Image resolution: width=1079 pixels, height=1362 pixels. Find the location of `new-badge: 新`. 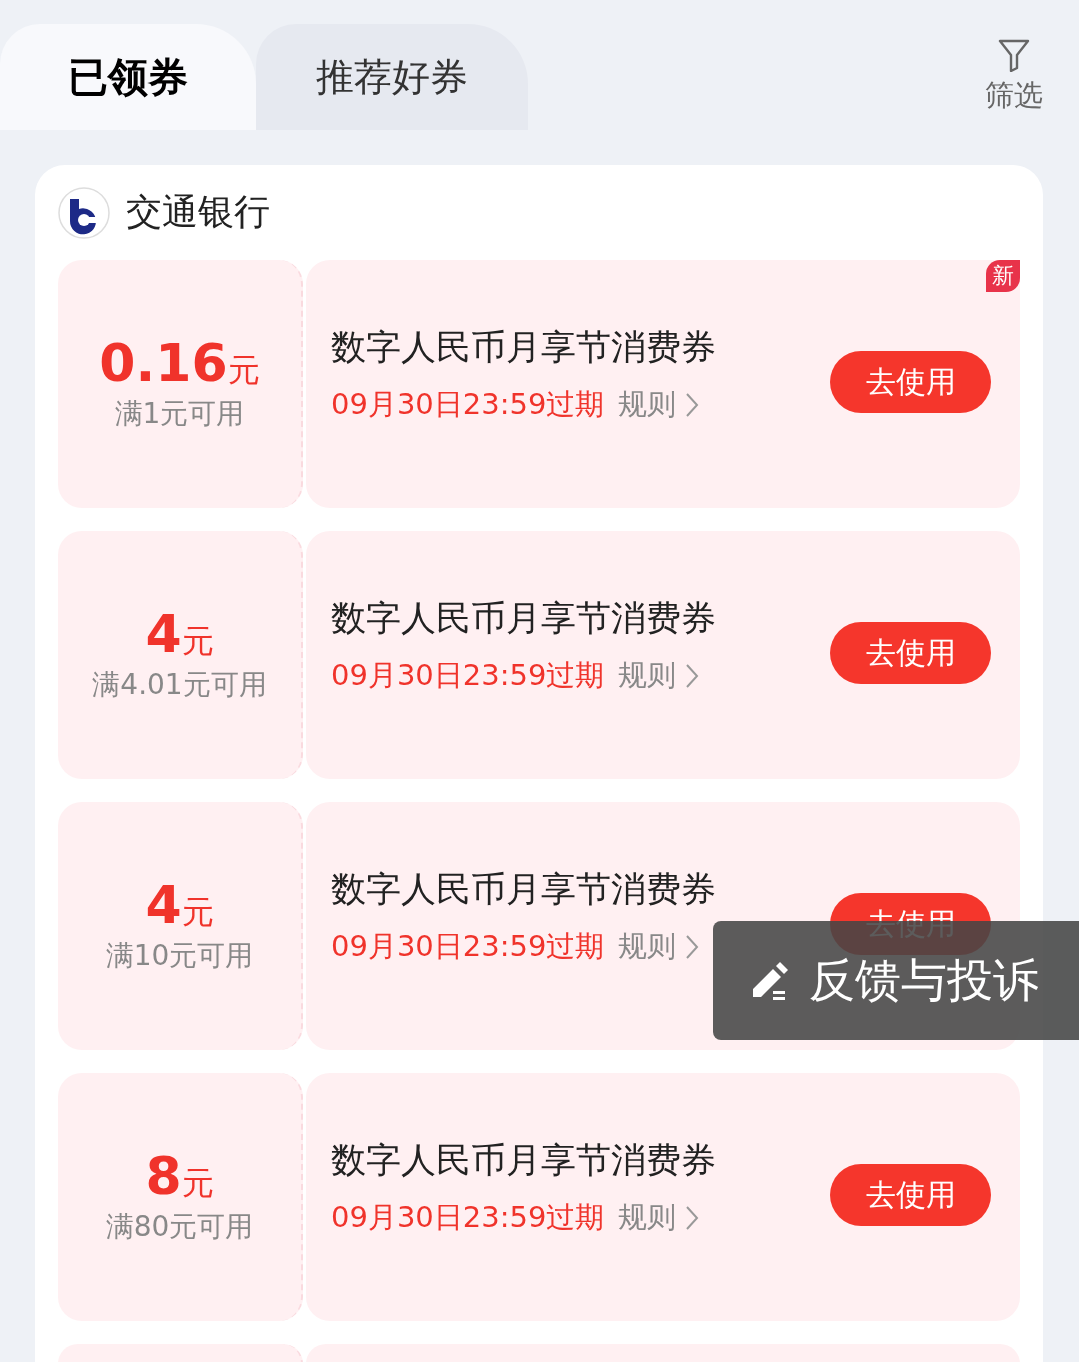

new-badge: 新 is located at coordinates (1003, 276).